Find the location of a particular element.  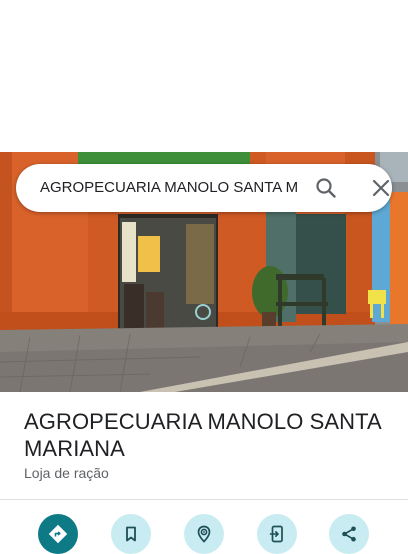

bookmark-icon is located at coordinates (131, 534).